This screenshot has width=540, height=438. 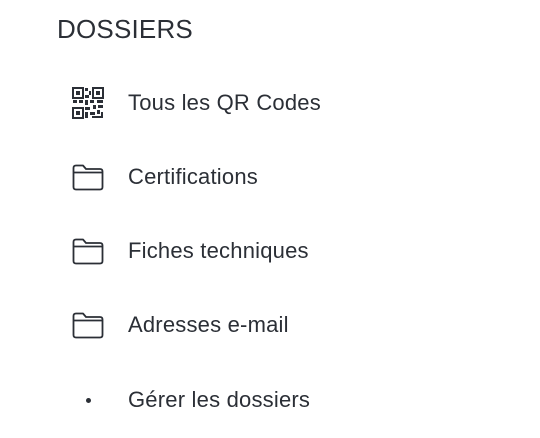 I want to click on folder-item-fiches-techniques: Fiches techniques, so click(x=280, y=251).